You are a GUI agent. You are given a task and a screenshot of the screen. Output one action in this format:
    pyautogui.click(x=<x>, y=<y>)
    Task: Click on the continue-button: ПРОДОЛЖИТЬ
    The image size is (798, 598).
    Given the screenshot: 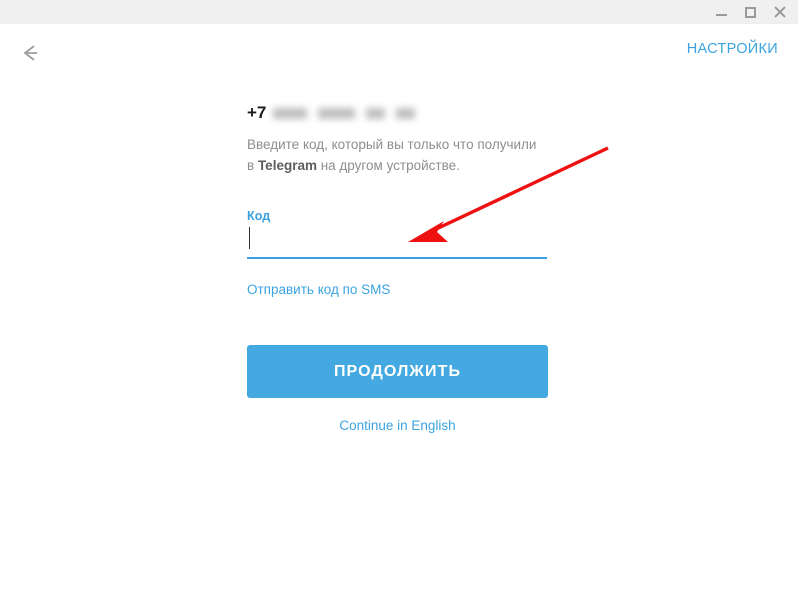 What is the action you would take?
    pyautogui.click(x=397, y=371)
    